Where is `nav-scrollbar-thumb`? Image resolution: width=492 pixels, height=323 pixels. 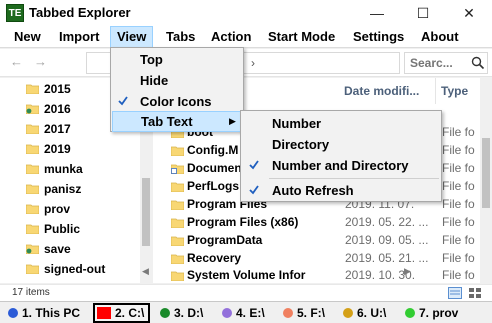
nav-scrollbar-thumb is located at coordinates (146, 212).